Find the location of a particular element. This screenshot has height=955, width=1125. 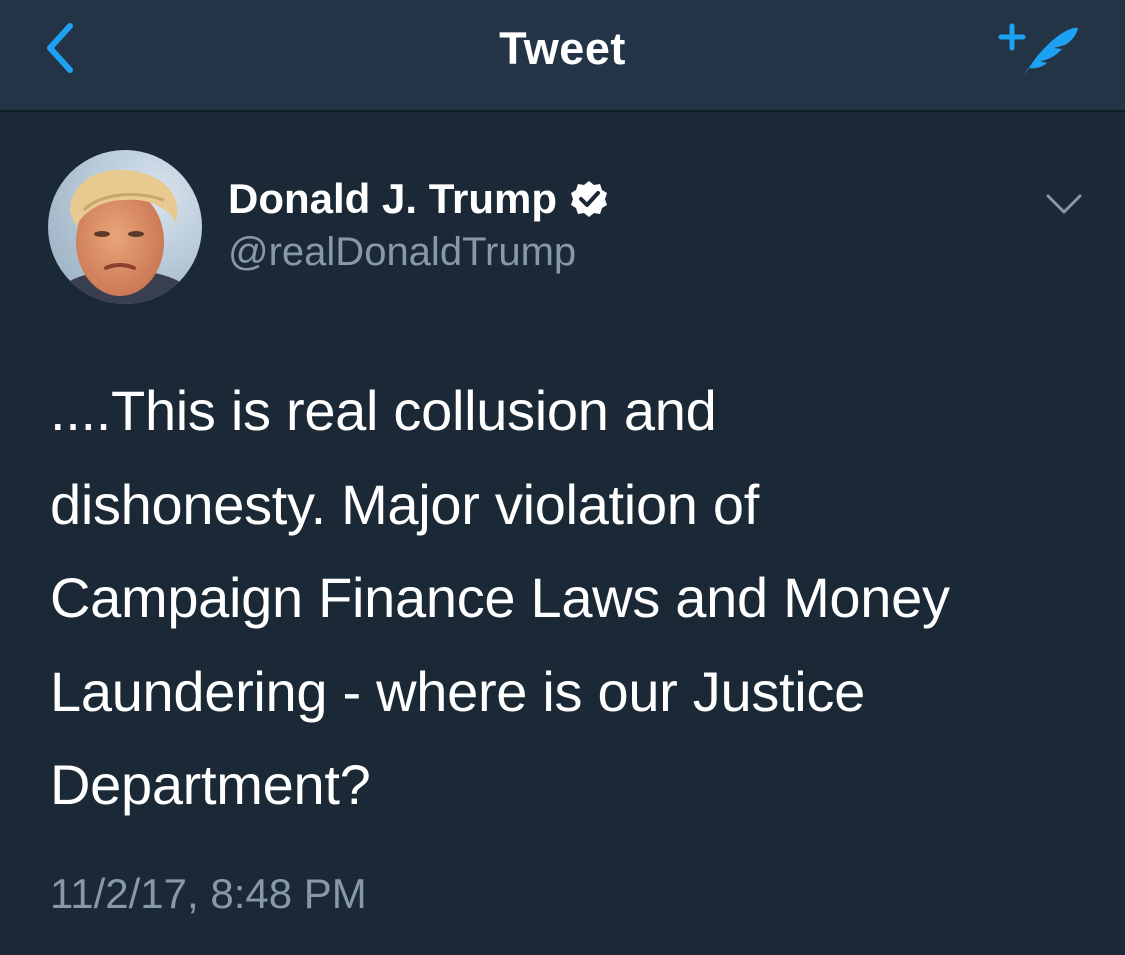

tweet-menu-button is located at coordinates (1064, 204).